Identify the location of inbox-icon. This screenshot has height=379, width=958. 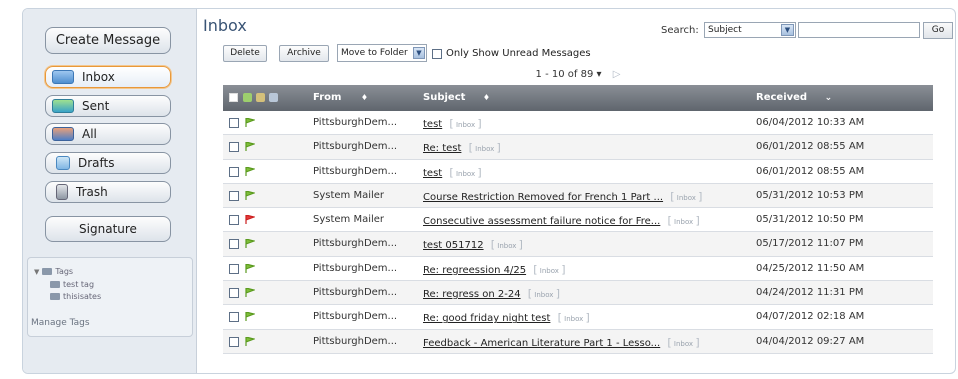
(63, 77).